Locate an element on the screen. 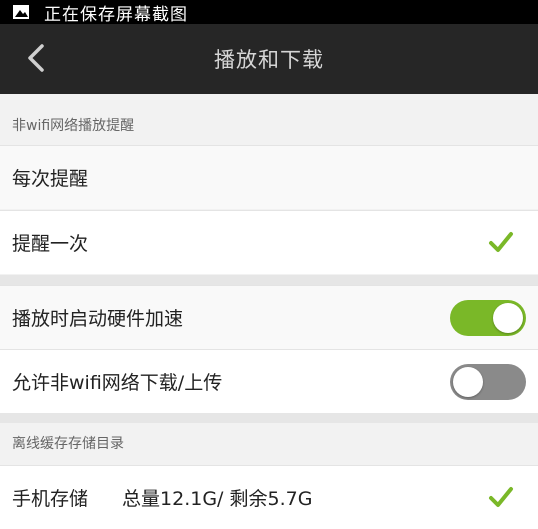 This screenshot has width=538, height=529. option-label: 每次提醒 is located at coordinates (50, 179).